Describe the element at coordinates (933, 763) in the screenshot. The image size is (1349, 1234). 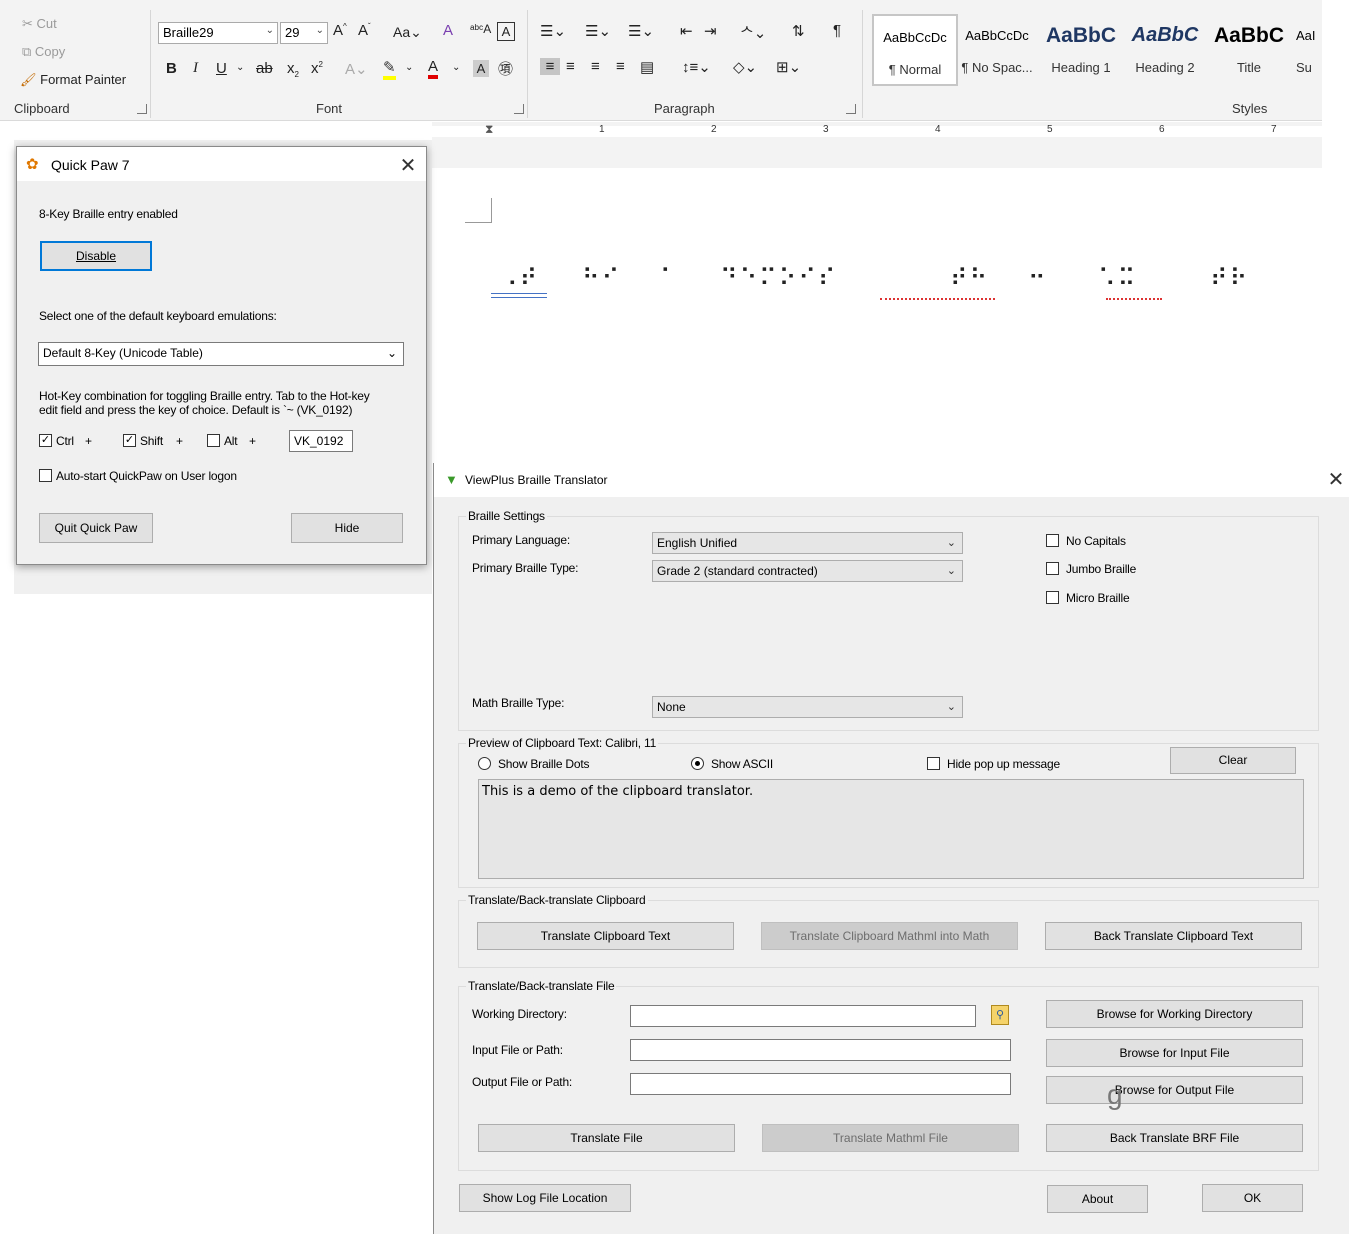
I see `hide-popup-checkbox` at that location.